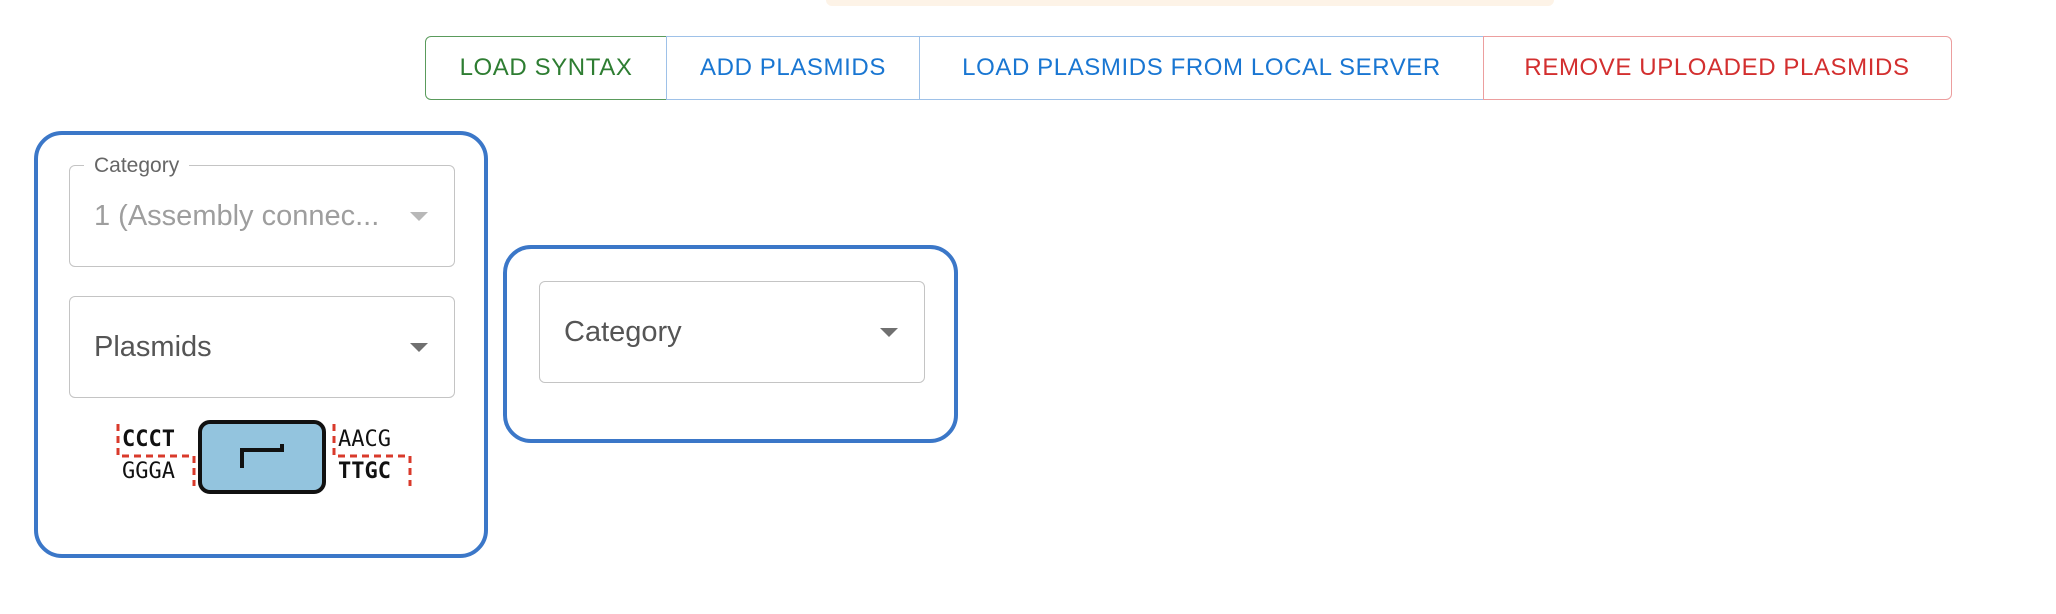 Image resolution: width=2056 pixels, height=614 pixels. I want to click on category-select-empty: Category, so click(732, 332).